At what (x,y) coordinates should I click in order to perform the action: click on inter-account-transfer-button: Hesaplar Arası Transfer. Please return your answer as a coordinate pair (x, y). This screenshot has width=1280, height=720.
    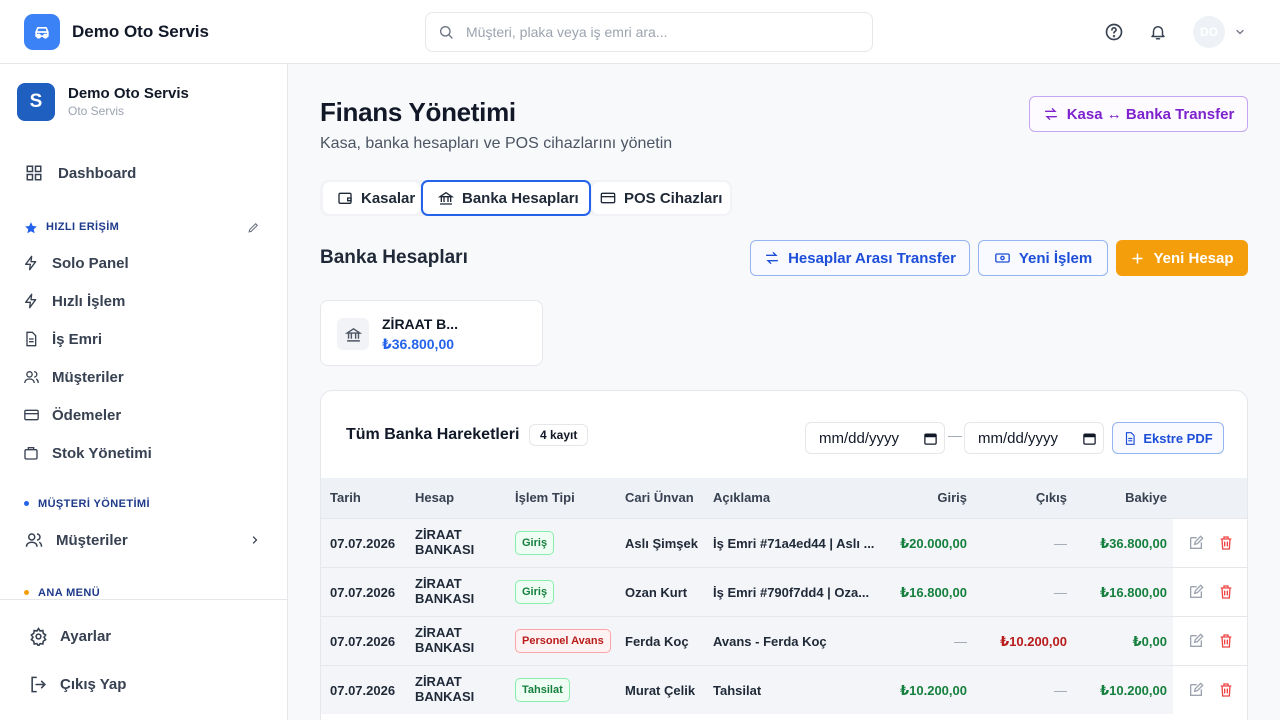
    Looking at the image, I should click on (860, 258).